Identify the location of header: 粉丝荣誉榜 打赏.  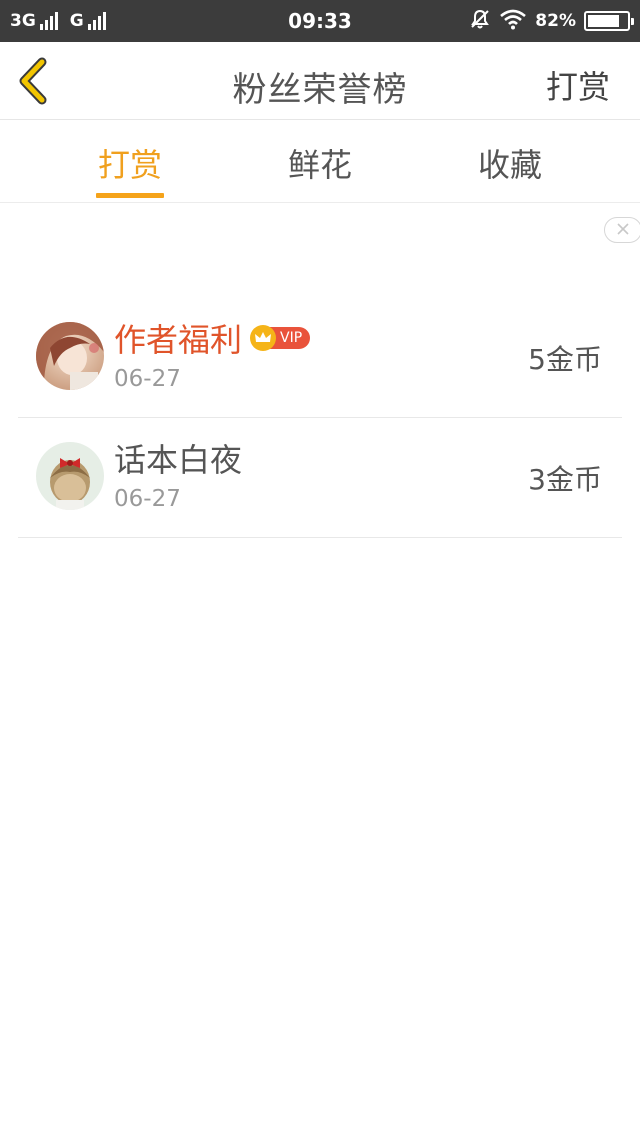
(320, 81).